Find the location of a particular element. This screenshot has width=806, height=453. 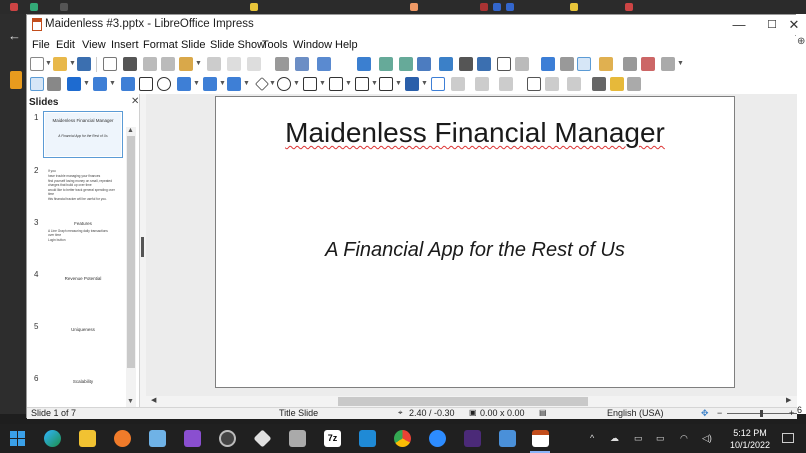

text-box-icon is located at coordinates (504, 64).